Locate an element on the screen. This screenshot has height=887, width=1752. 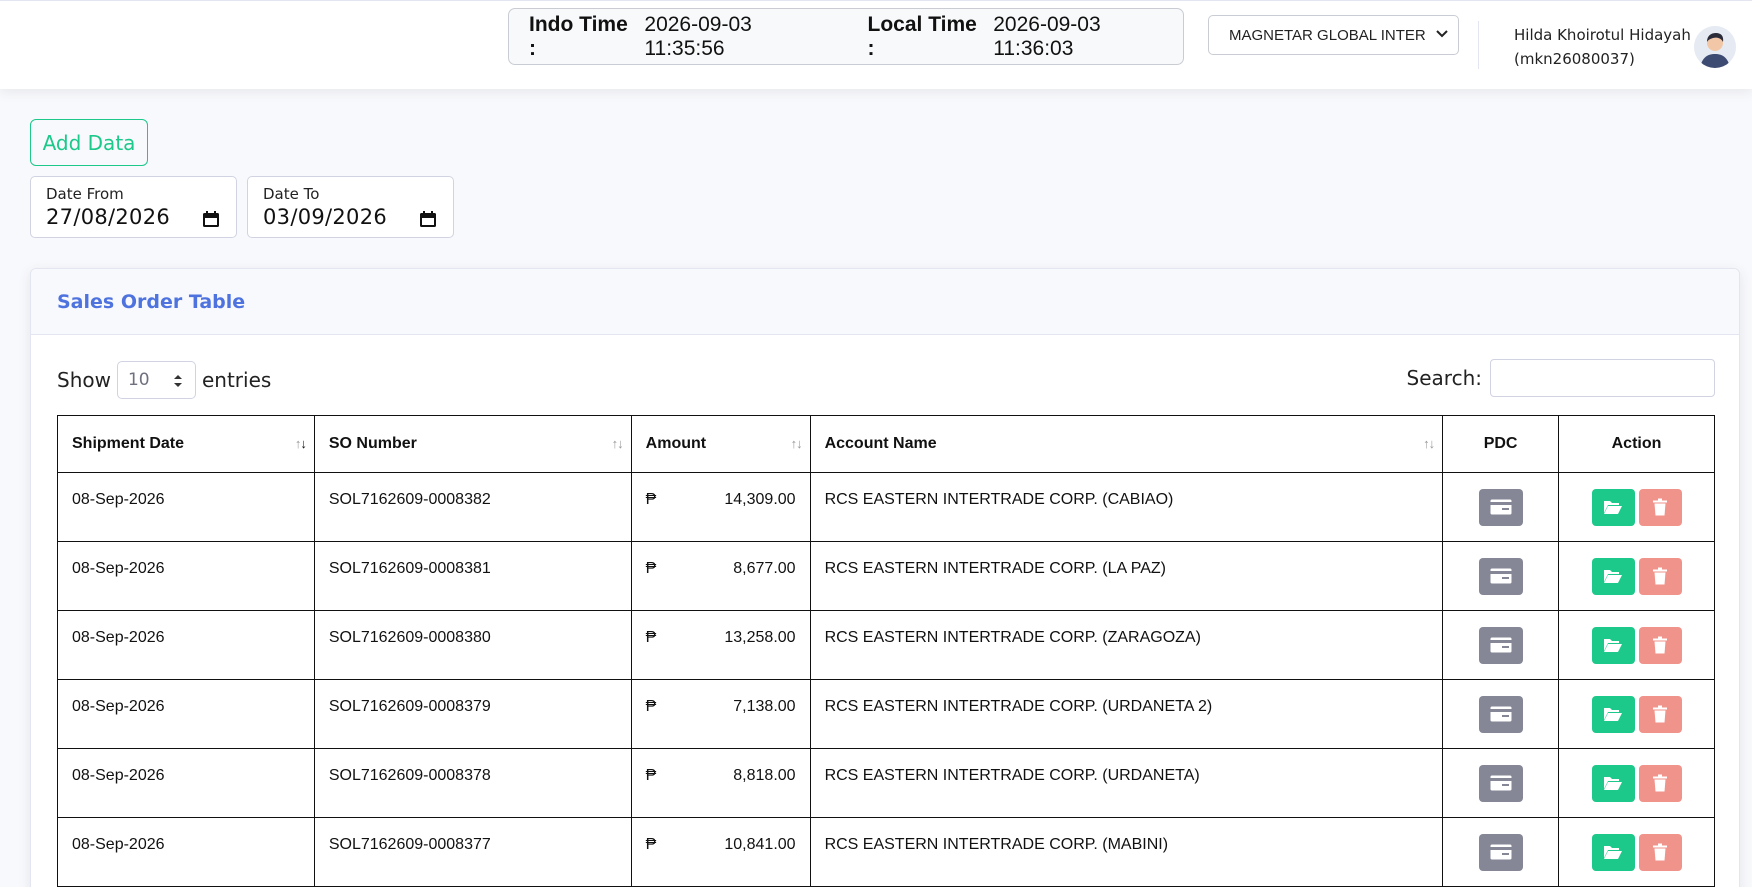
amount-cell: ₱ 14,309.00 is located at coordinates (720, 507).